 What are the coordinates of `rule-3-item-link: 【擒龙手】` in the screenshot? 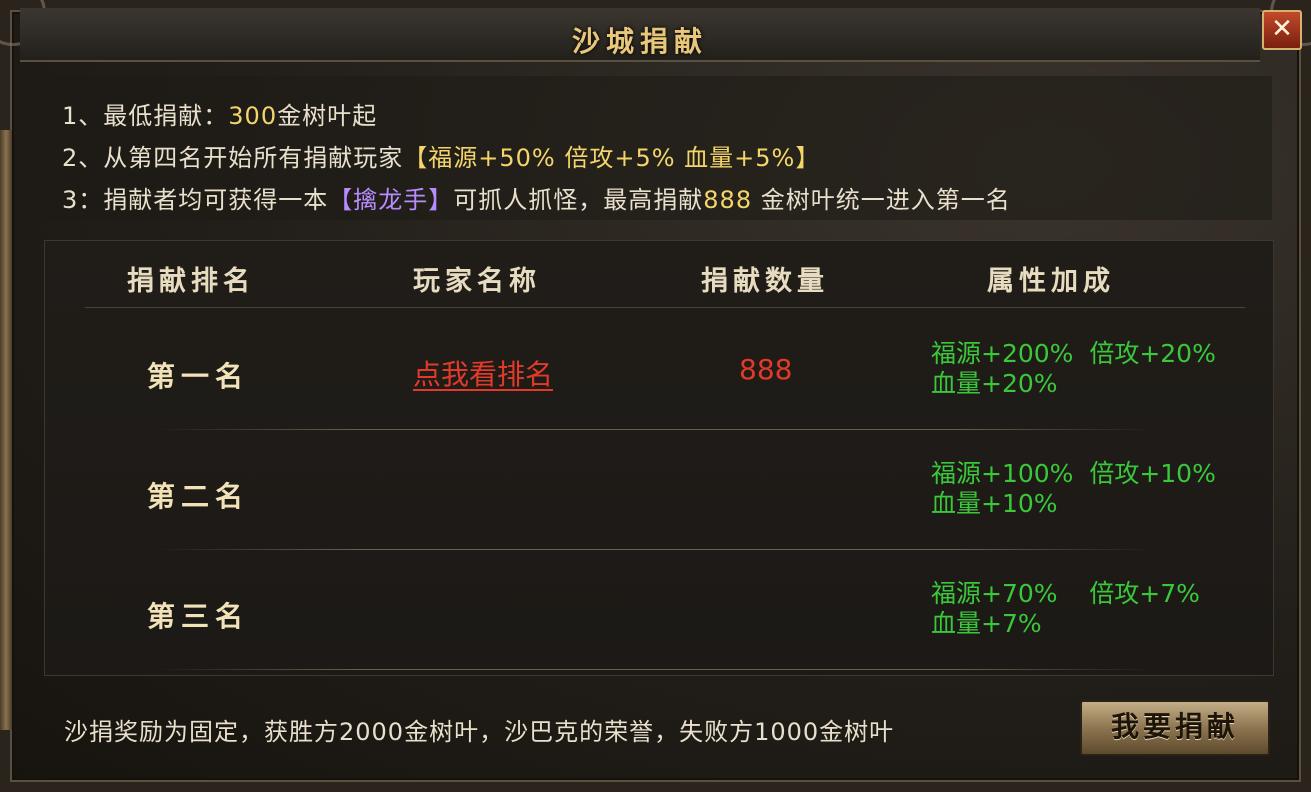 It's located at (390, 200).